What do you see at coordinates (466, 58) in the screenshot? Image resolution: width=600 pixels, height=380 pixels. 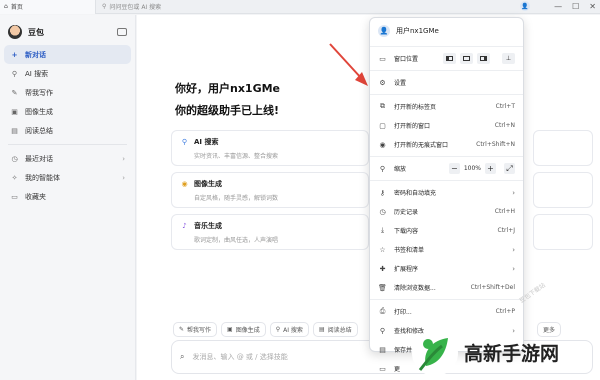 I see `dock-center-button` at bounding box center [466, 58].